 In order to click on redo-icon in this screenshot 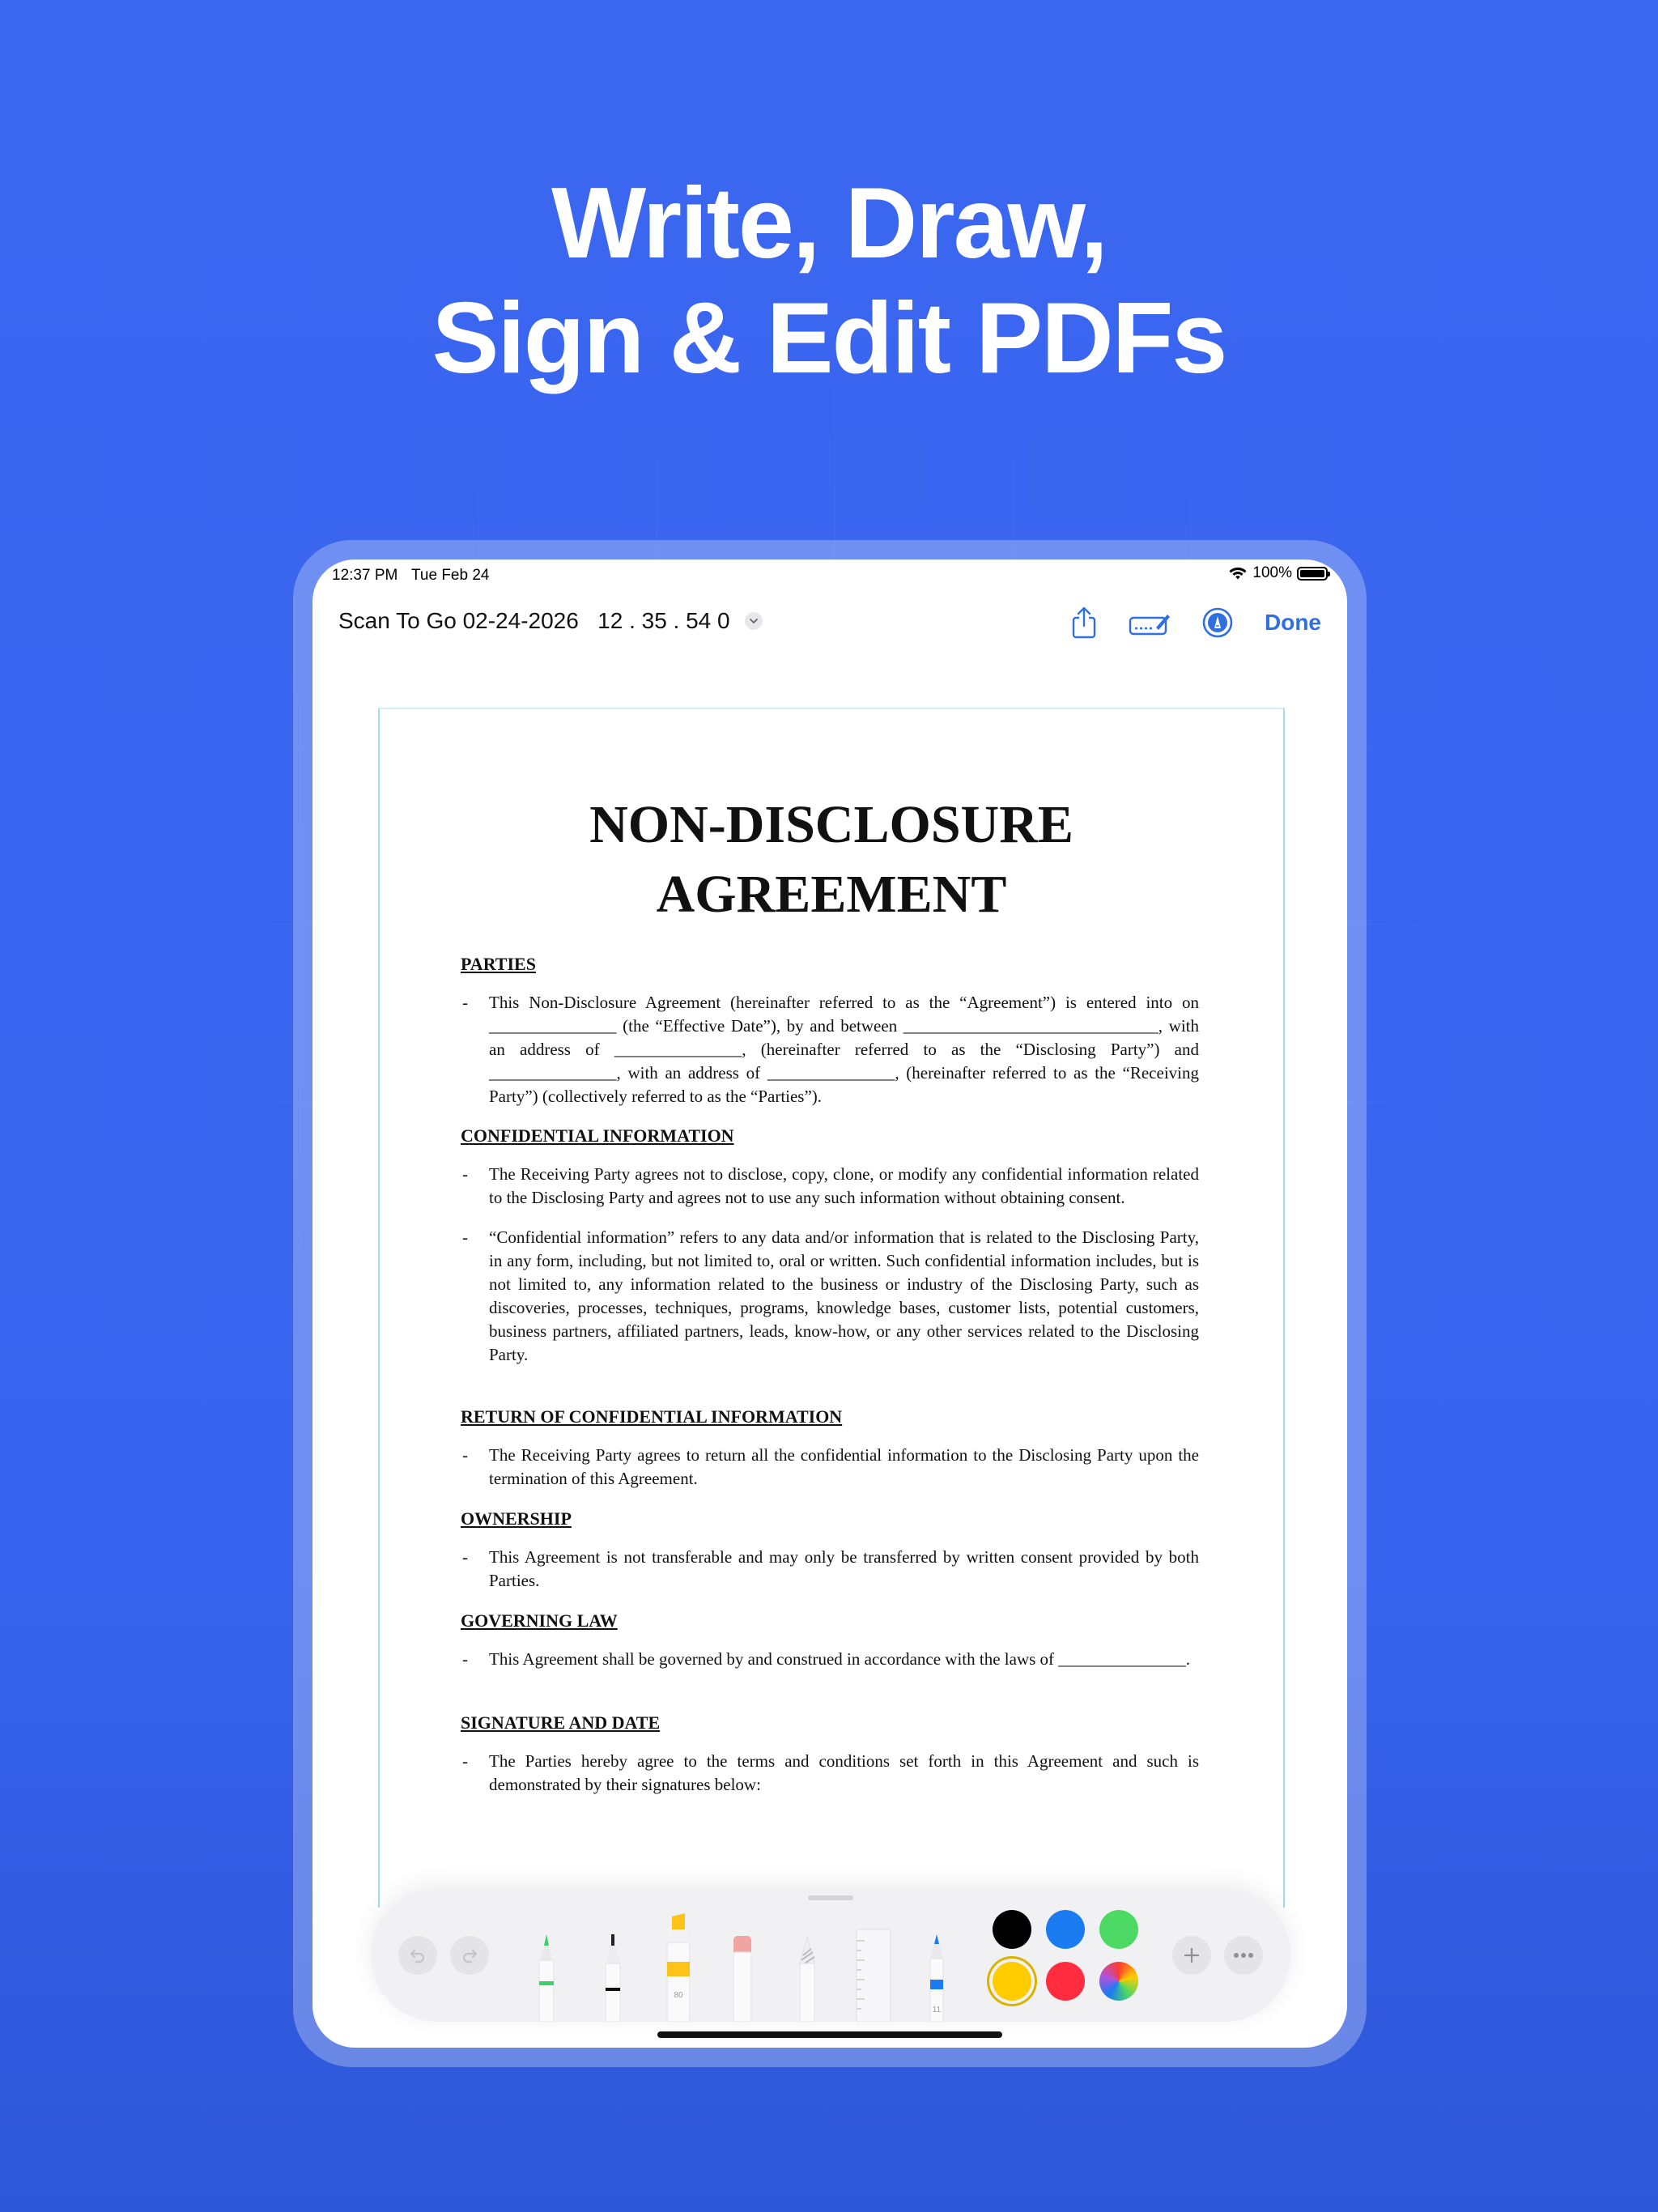, I will do `click(470, 1956)`.